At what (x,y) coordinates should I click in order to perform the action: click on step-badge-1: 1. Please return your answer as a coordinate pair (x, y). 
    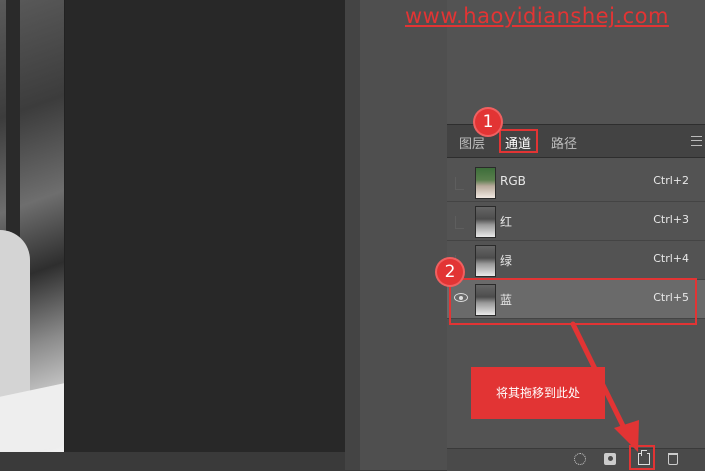
    Looking at the image, I should click on (488, 122).